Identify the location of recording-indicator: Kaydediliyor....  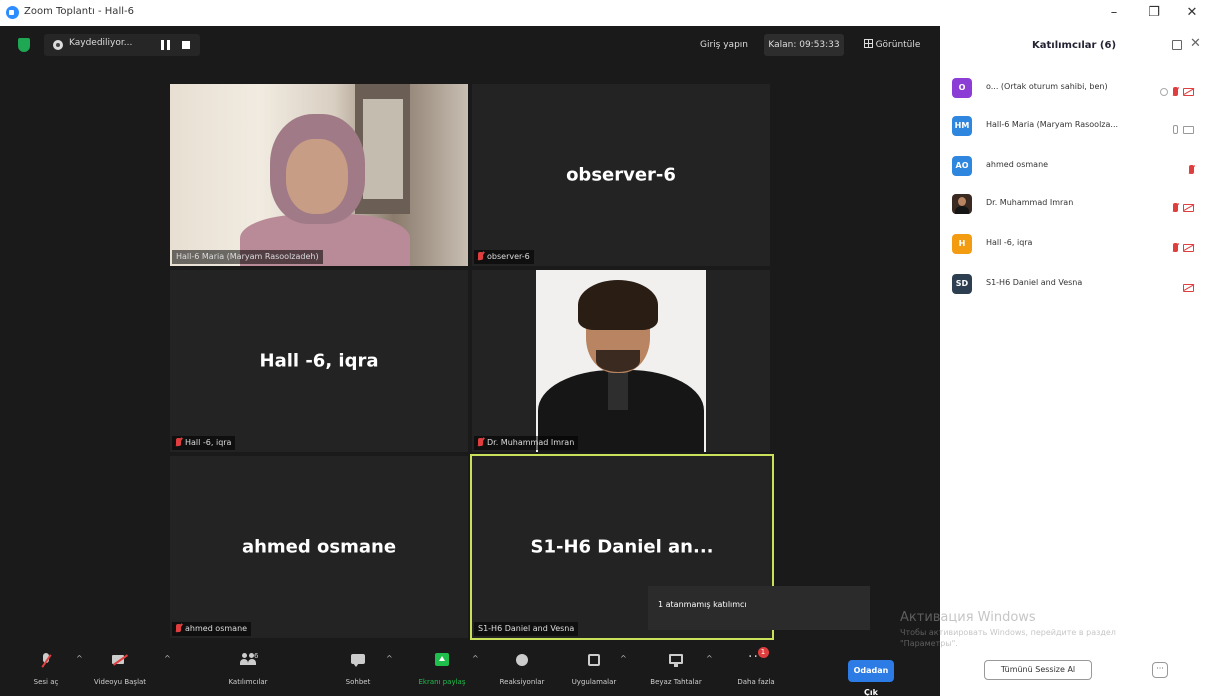
(122, 45).